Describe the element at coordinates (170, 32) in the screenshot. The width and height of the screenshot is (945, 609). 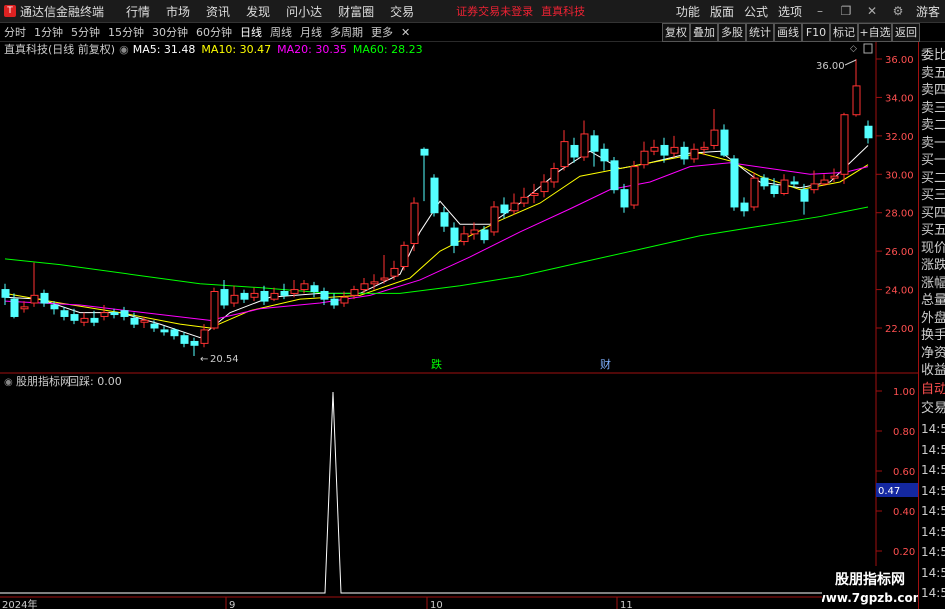
I see `period-tab: 30分钟` at that location.